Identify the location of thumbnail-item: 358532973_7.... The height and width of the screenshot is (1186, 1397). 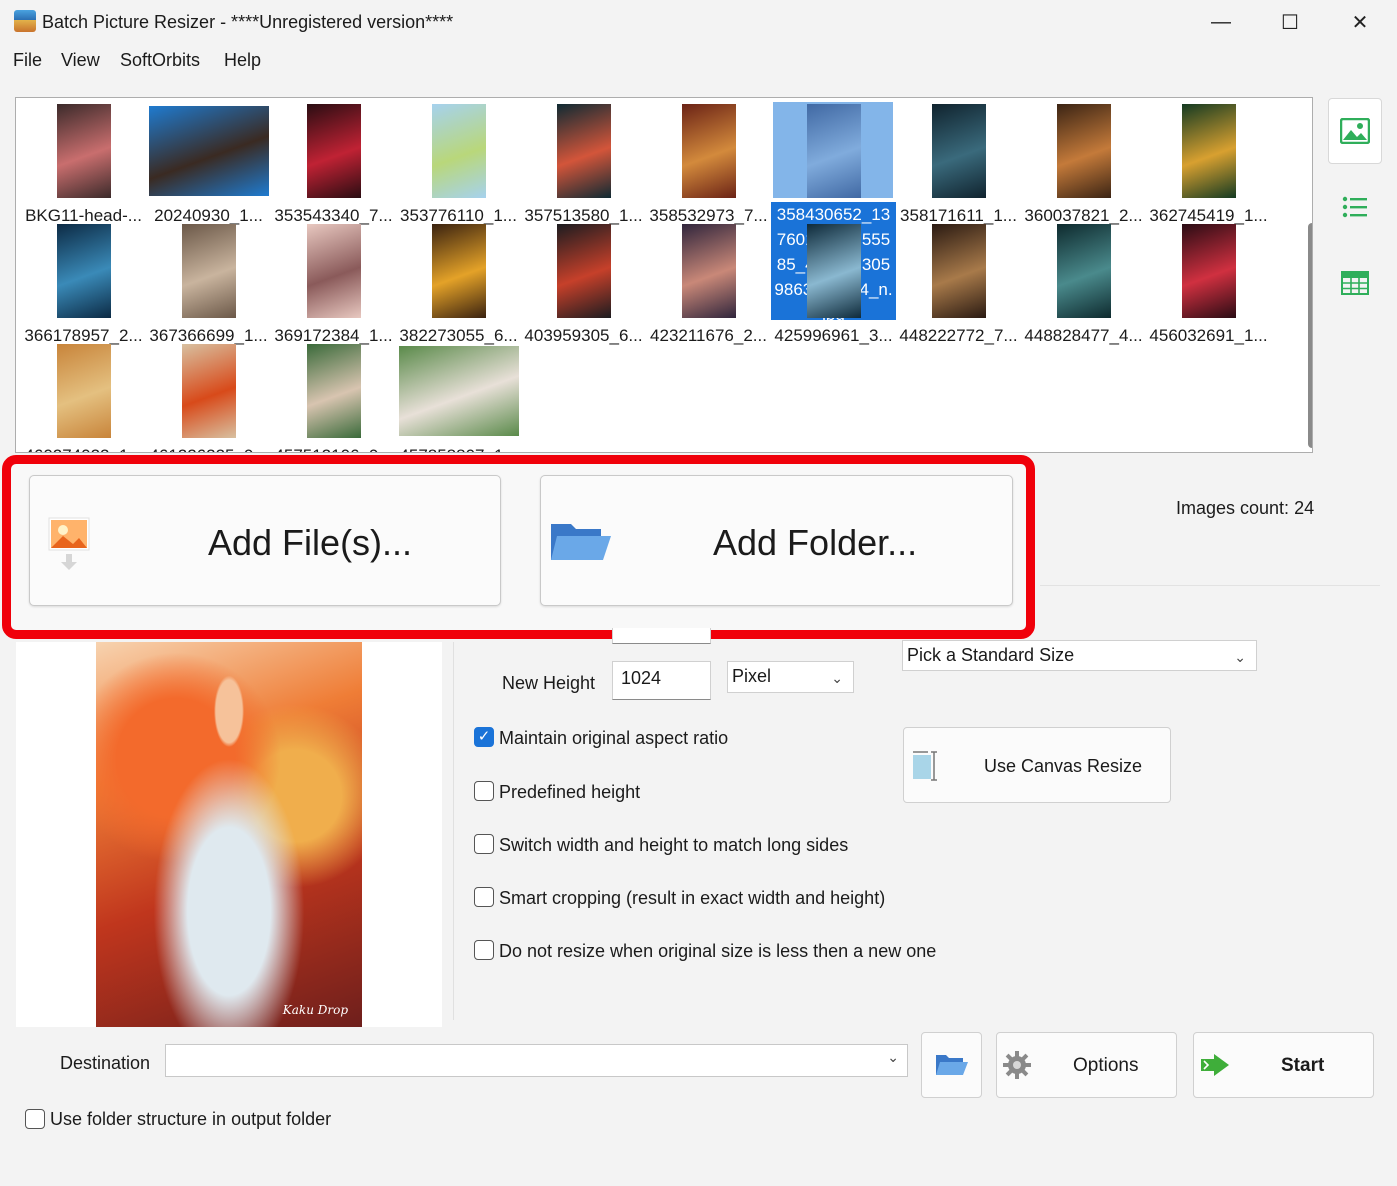
(708, 162).